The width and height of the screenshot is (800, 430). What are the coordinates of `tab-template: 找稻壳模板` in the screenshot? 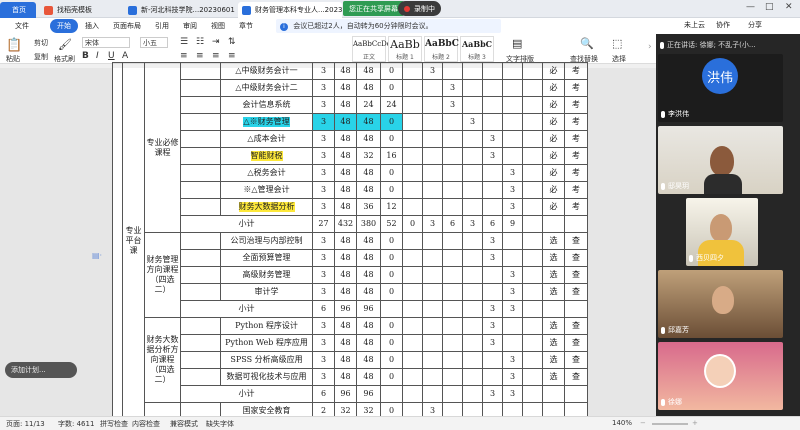 It's located at (81, 10).